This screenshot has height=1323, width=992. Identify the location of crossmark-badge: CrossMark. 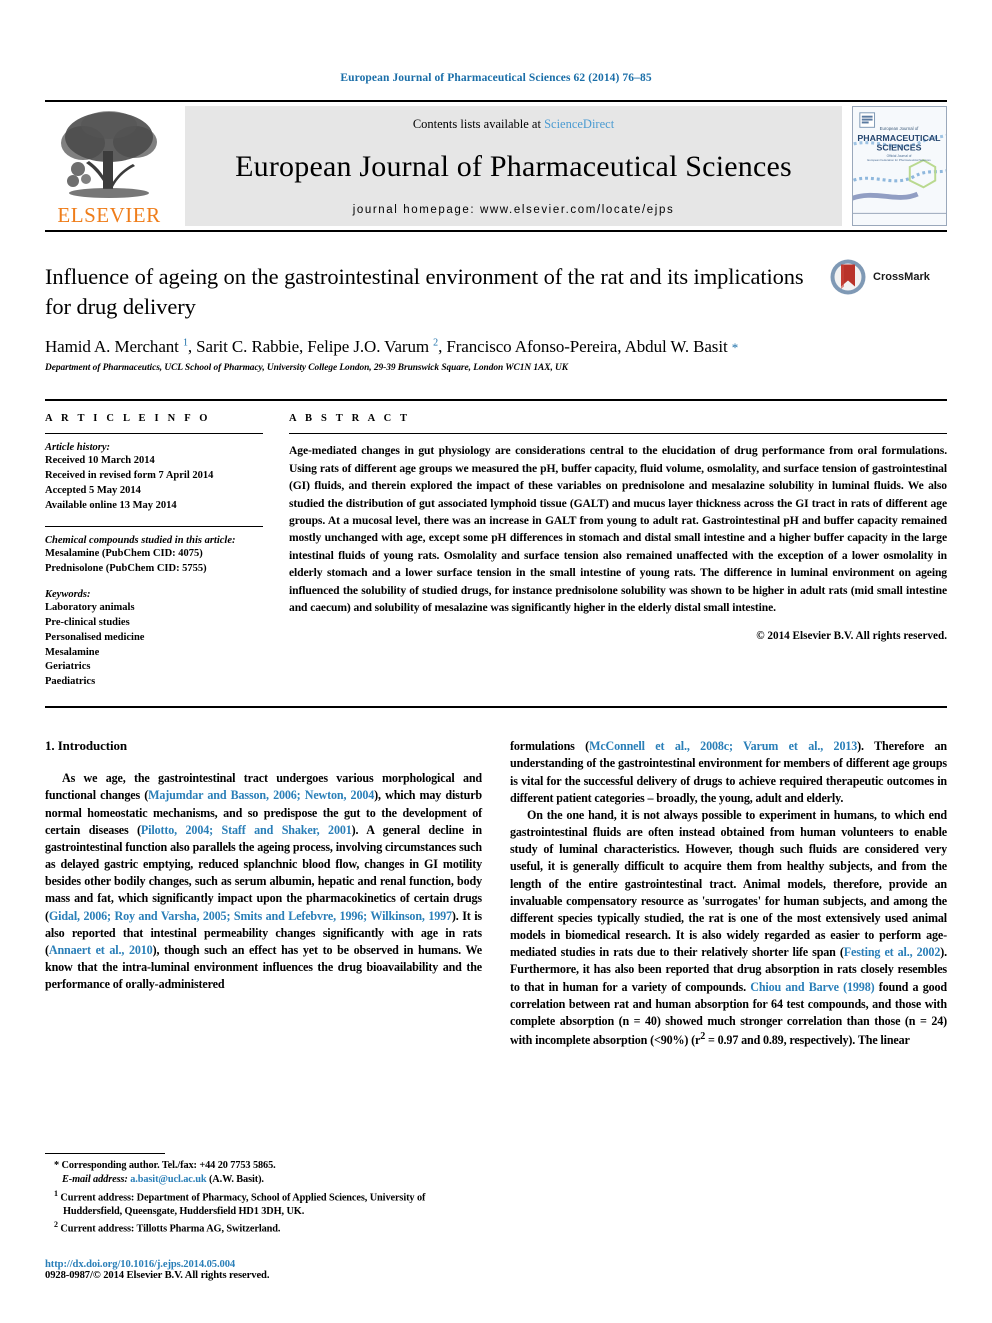
(888, 277).